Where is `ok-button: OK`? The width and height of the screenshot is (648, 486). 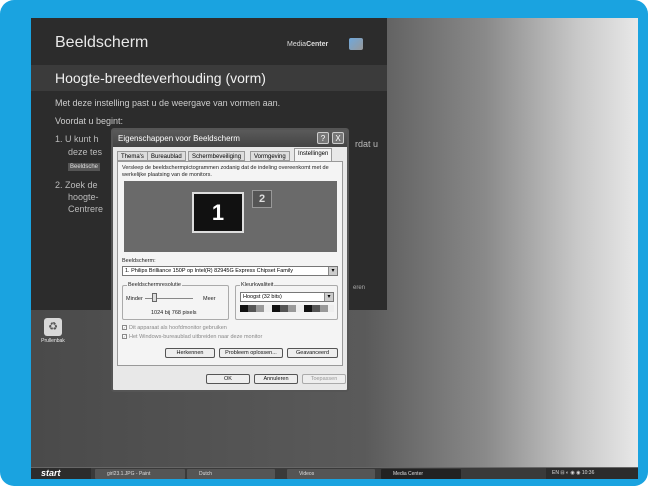
ok-button: OK is located at coordinates (228, 379).